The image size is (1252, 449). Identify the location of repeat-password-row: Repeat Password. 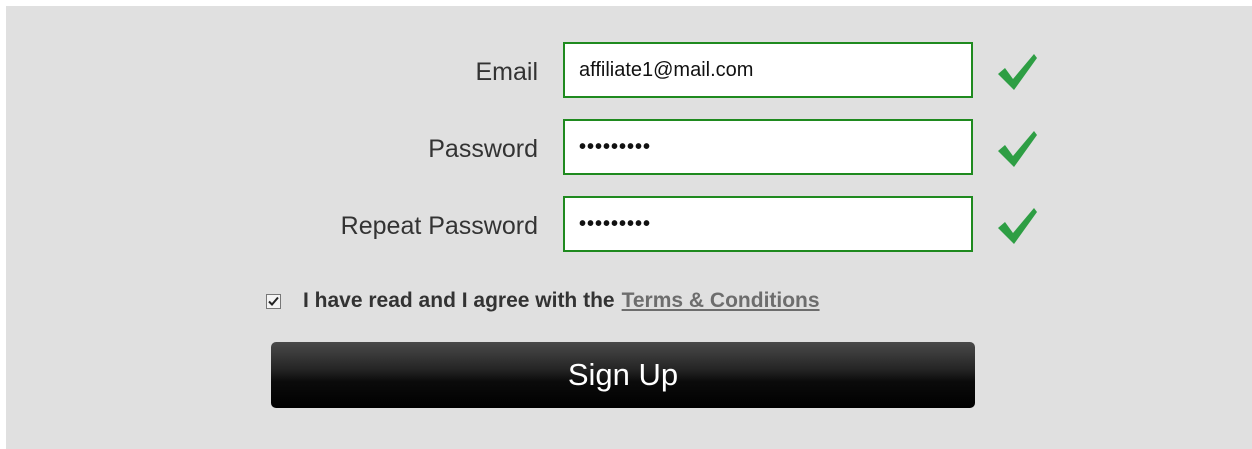
(629, 226).